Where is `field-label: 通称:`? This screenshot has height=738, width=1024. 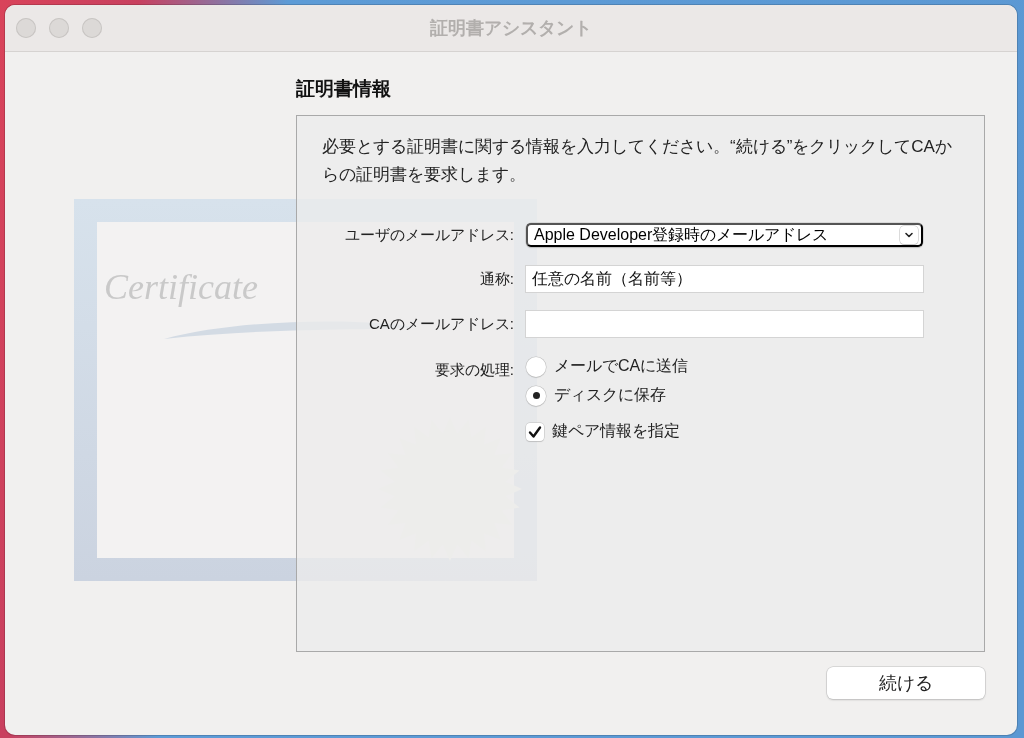
field-label: 通称: is located at coordinates (496, 279).